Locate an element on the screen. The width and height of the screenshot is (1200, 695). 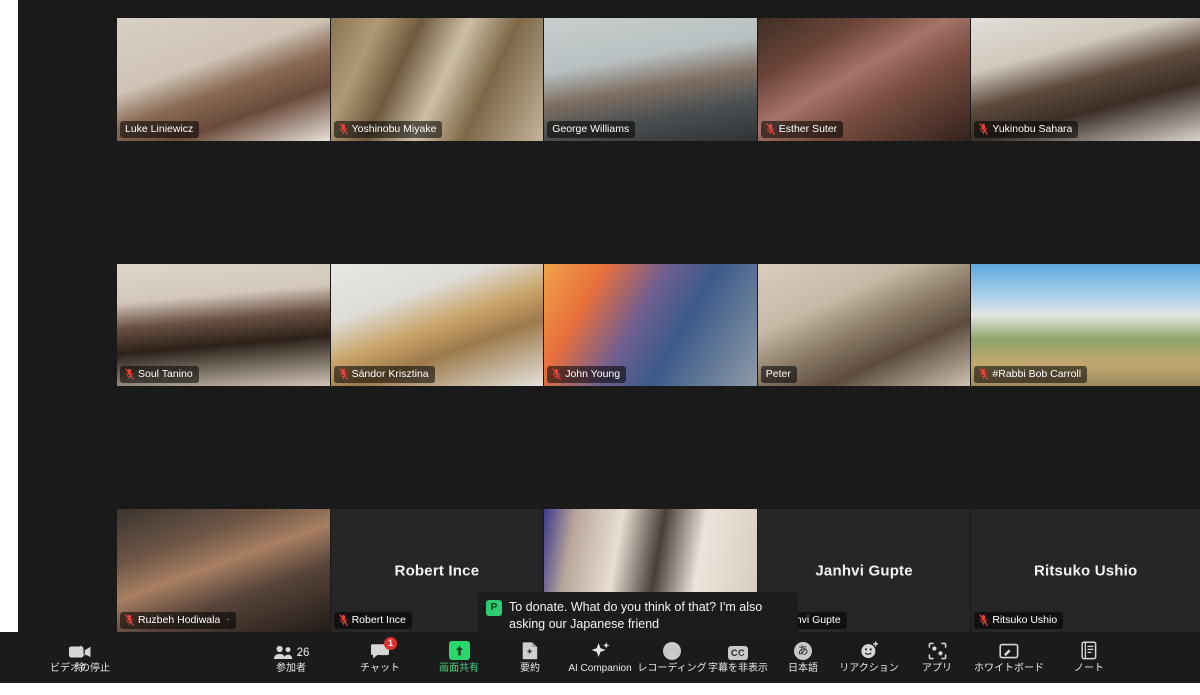
participant-name: Luke Liniewicz is located at coordinates (159, 128).